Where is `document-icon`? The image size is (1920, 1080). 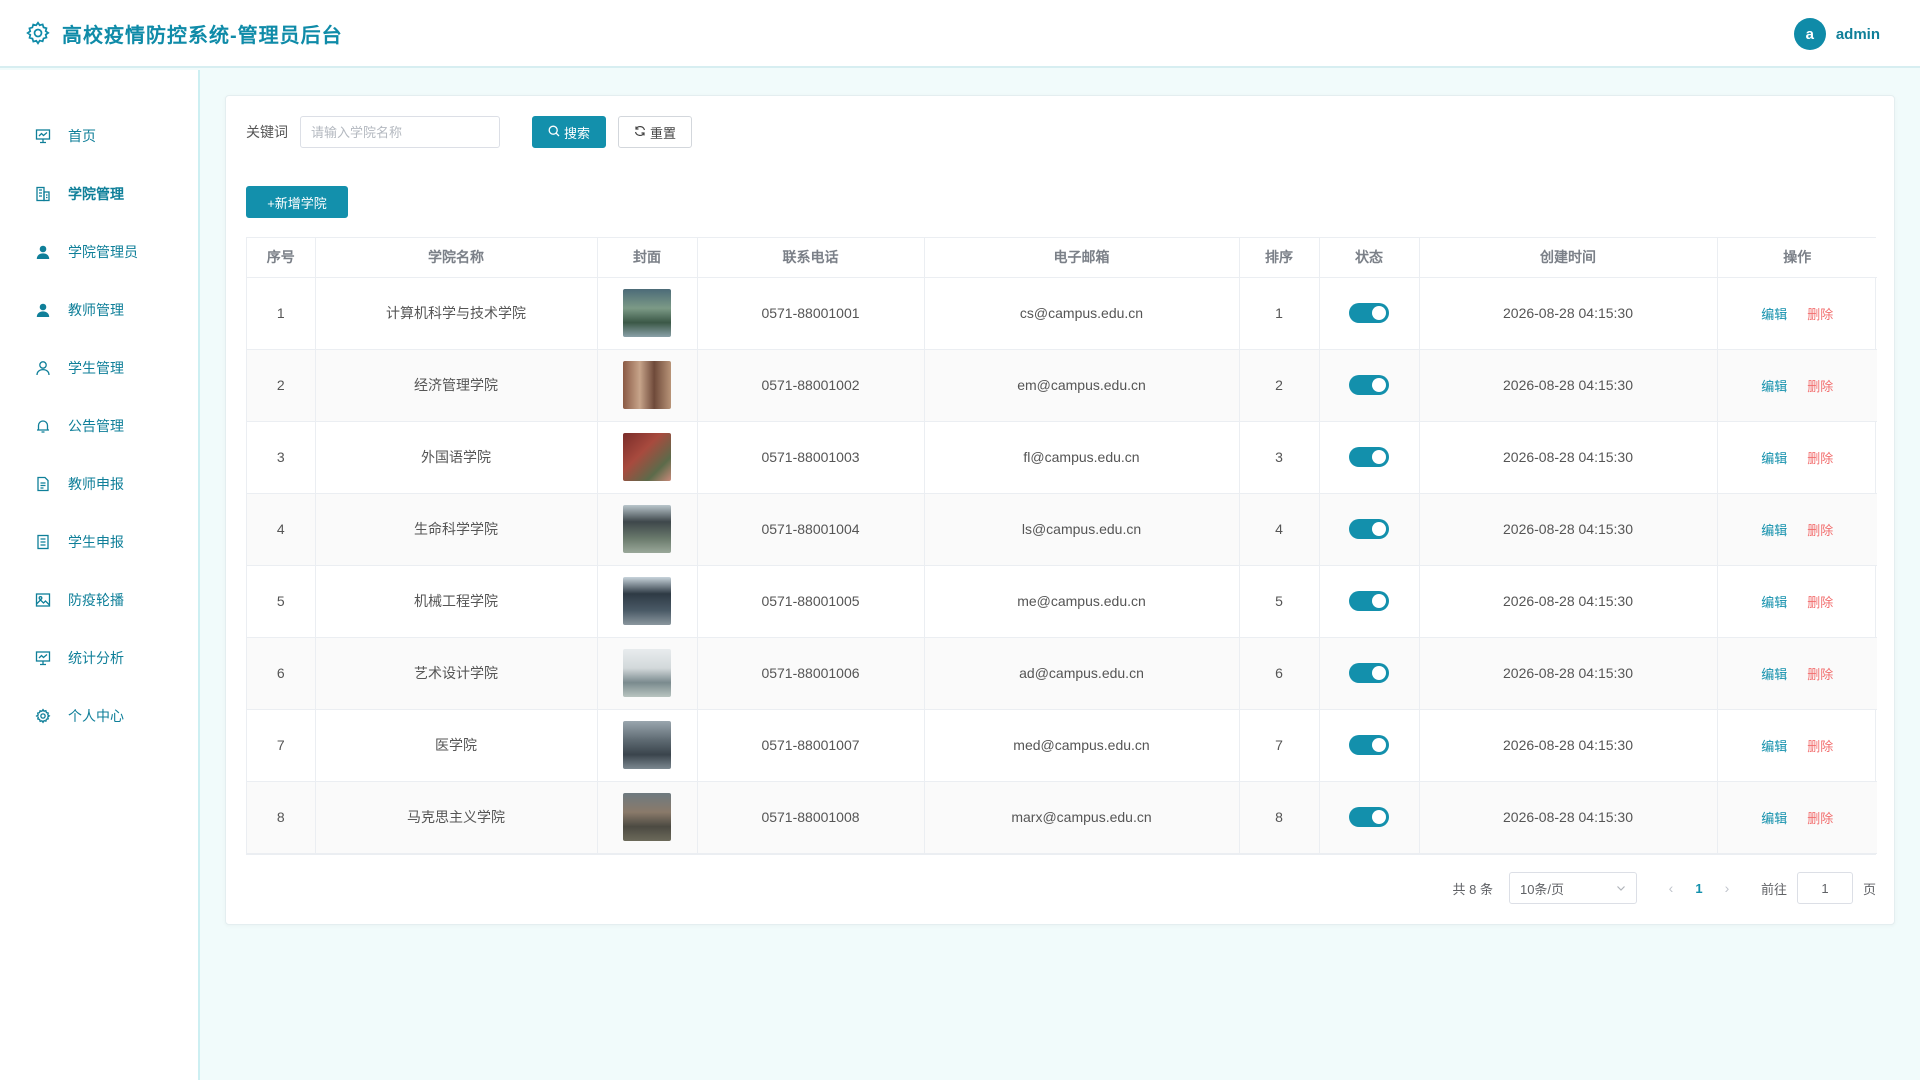
document-icon is located at coordinates (43, 484).